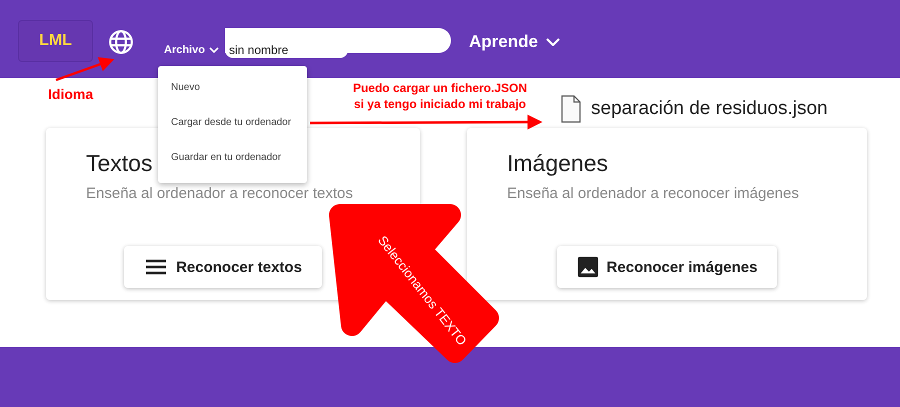 The width and height of the screenshot is (900, 407). Describe the element at coordinates (119, 163) in the screenshot. I see `card-title: Textos` at that location.